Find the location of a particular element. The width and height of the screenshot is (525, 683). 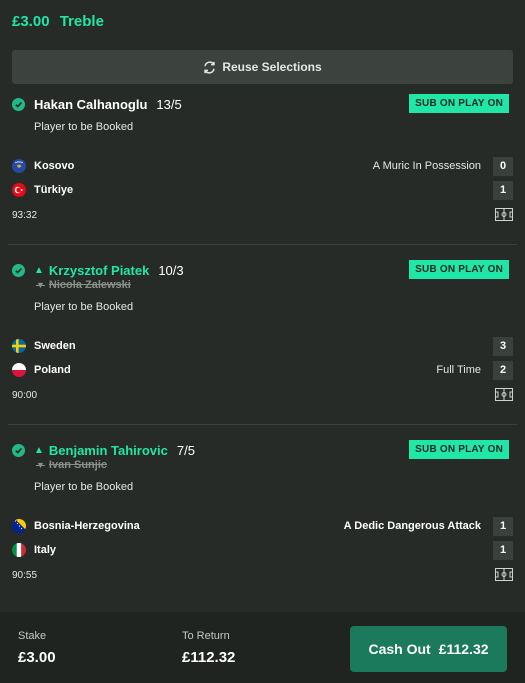

replaced-player-name: Nicola Zalewski is located at coordinates (89, 285).